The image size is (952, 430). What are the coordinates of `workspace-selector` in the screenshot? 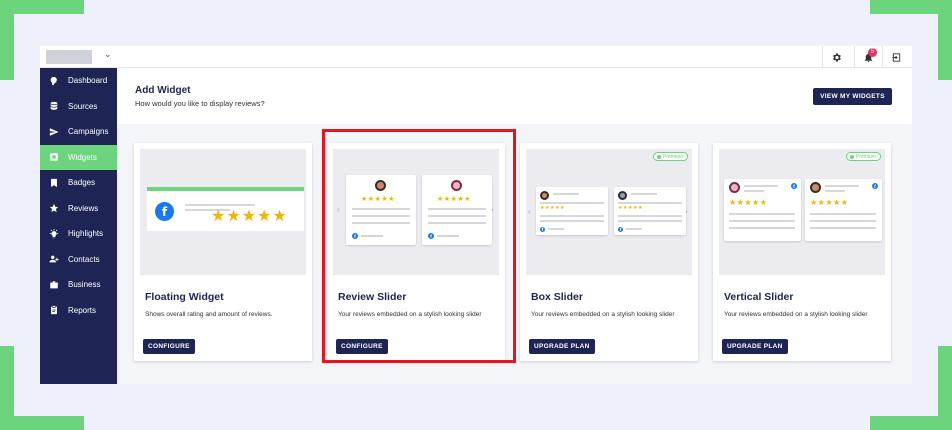 It's located at (69, 57).